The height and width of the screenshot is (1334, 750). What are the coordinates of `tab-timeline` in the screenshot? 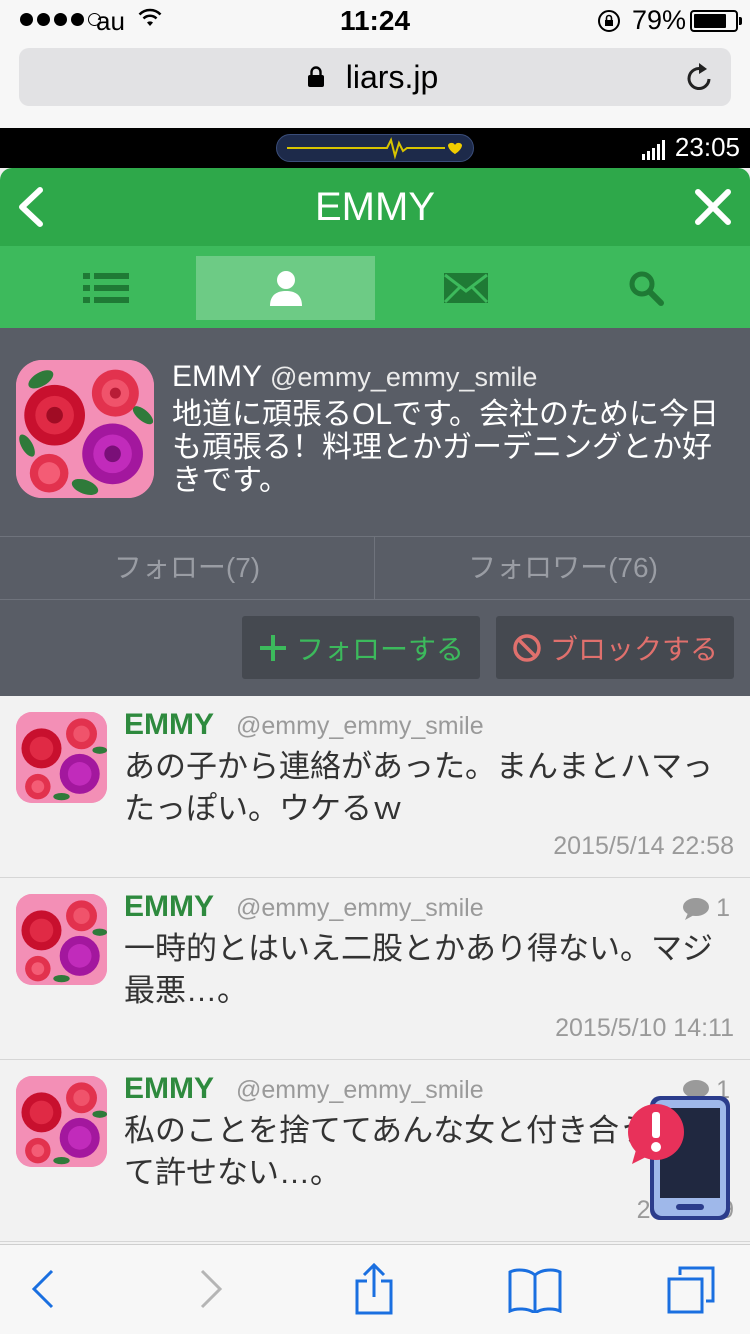 It's located at (105, 288).